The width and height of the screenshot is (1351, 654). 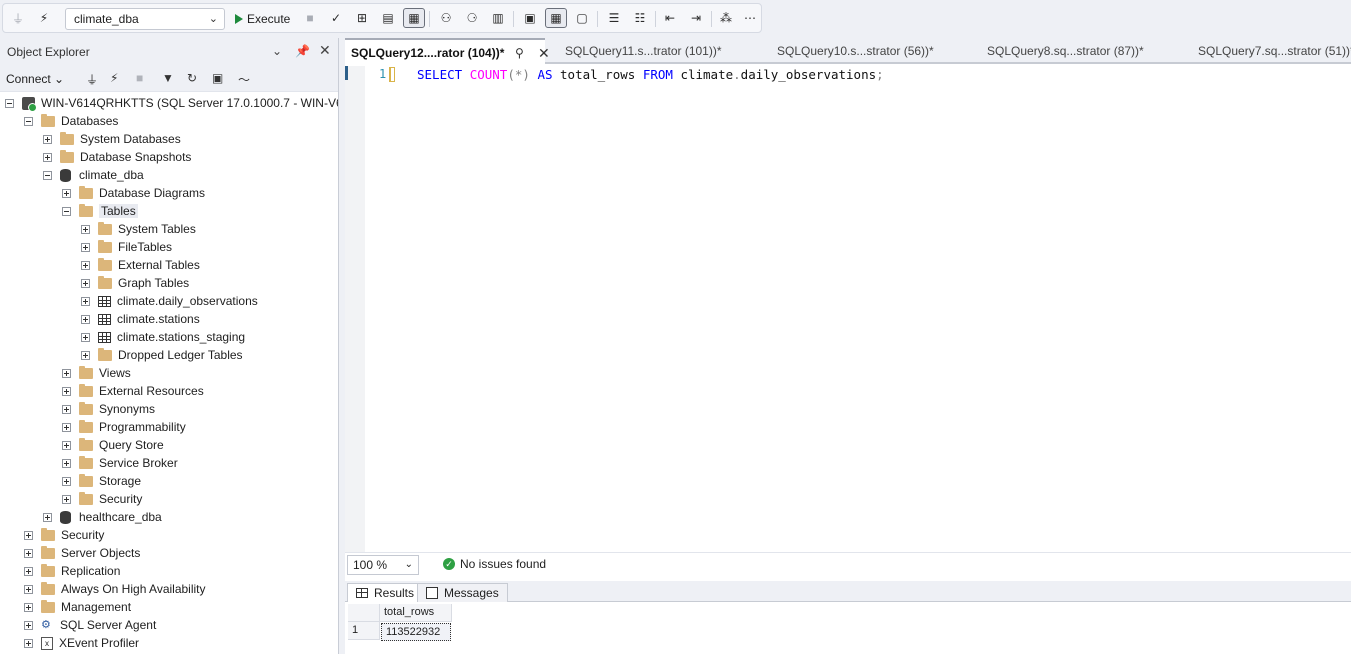 I want to click on tree-node: ⚙ SQL Server Agent, so click(x=90, y=625).